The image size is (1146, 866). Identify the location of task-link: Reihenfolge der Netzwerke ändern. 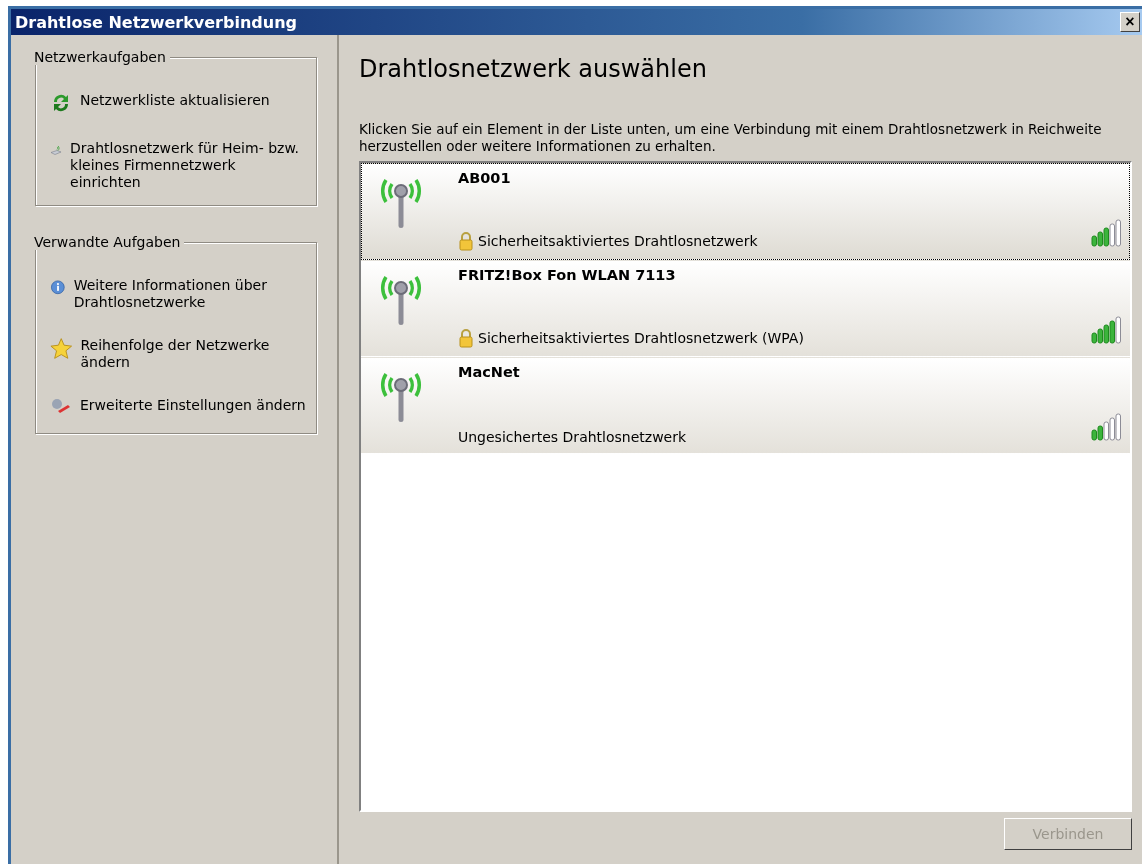
(194, 354).